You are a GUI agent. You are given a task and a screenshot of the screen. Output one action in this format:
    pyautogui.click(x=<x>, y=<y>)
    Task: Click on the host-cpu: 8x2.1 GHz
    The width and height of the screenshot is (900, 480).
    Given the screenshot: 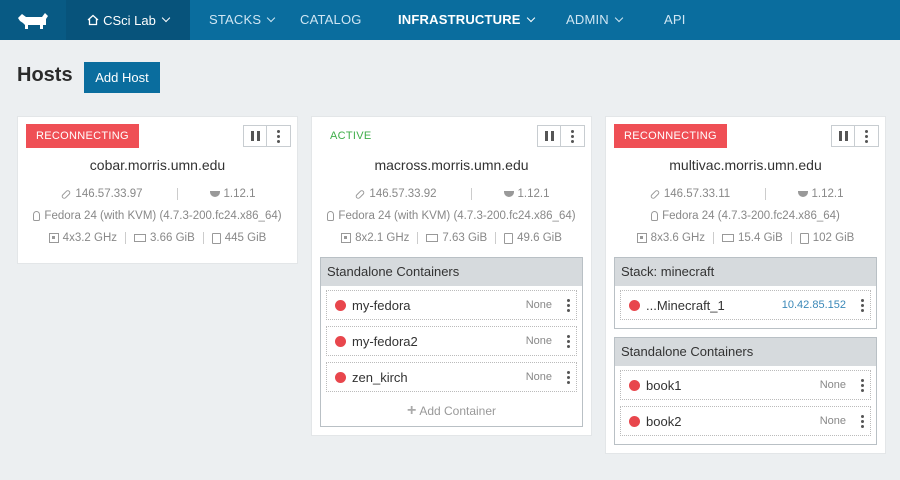 What is the action you would take?
    pyautogui.click(x=382, y=238)
    